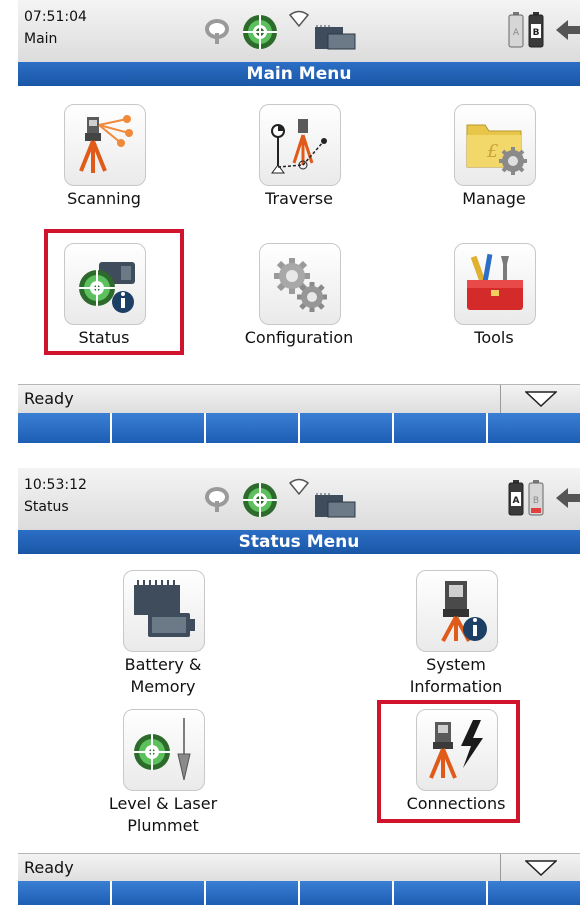  Describe the element at coordinates (163, 675) in the screenshot. I see `tile-label: Battery & Memory` at that location.